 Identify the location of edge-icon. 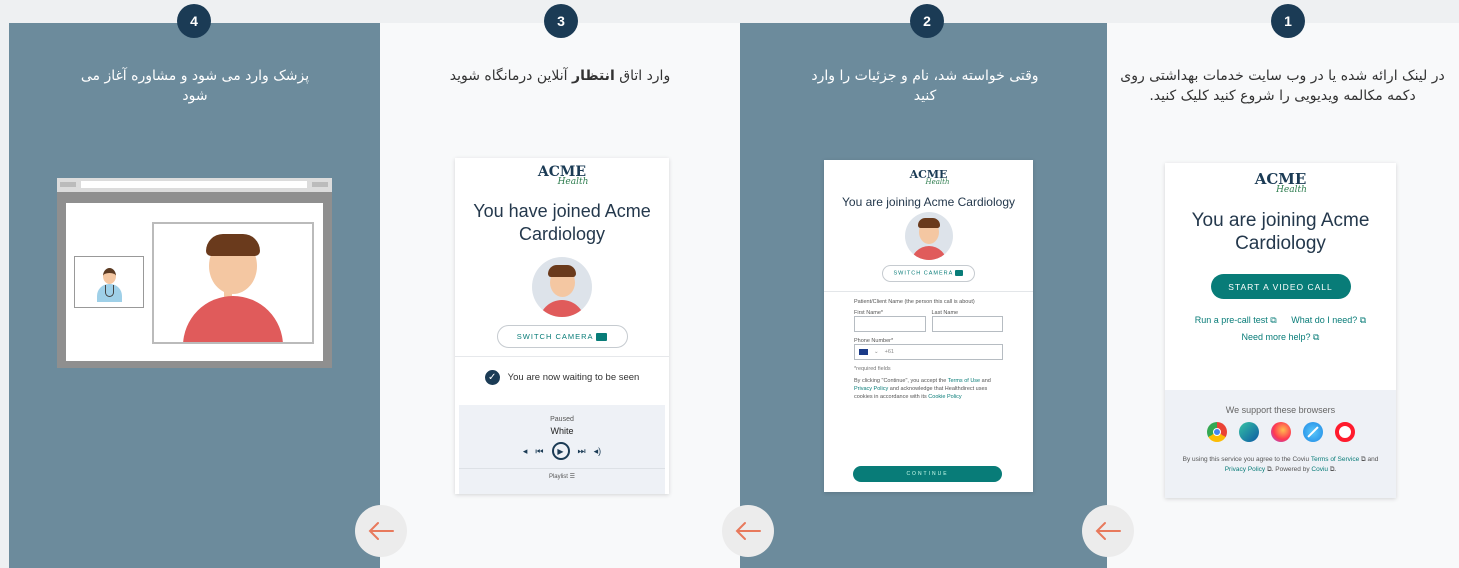
(1248, 432).